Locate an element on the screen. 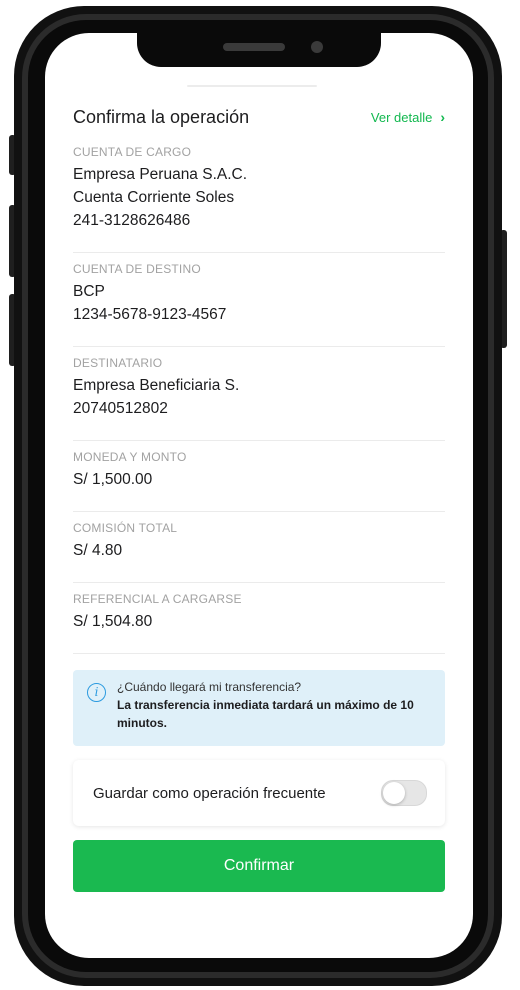 This screenshot has height=990, width=520. summary-label: COMISIÓN TOTAL is located at coordinates (125, 528).